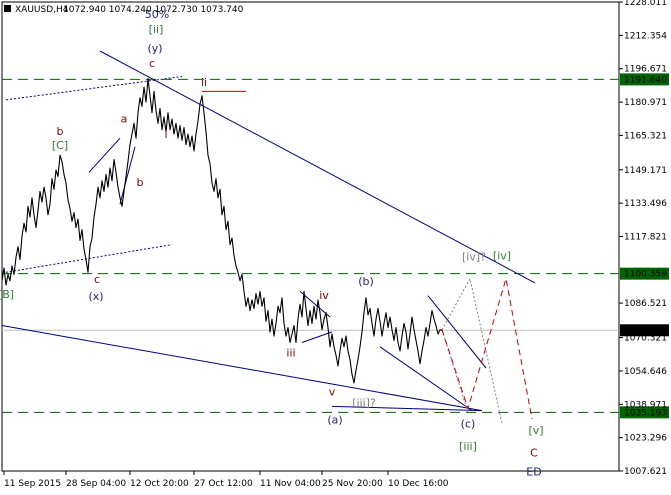 This screenshot has width=671, height=495. Describe the element at coordinates (535, 430) in the screenshot. I see `wave-label-23: [v]` at that location.